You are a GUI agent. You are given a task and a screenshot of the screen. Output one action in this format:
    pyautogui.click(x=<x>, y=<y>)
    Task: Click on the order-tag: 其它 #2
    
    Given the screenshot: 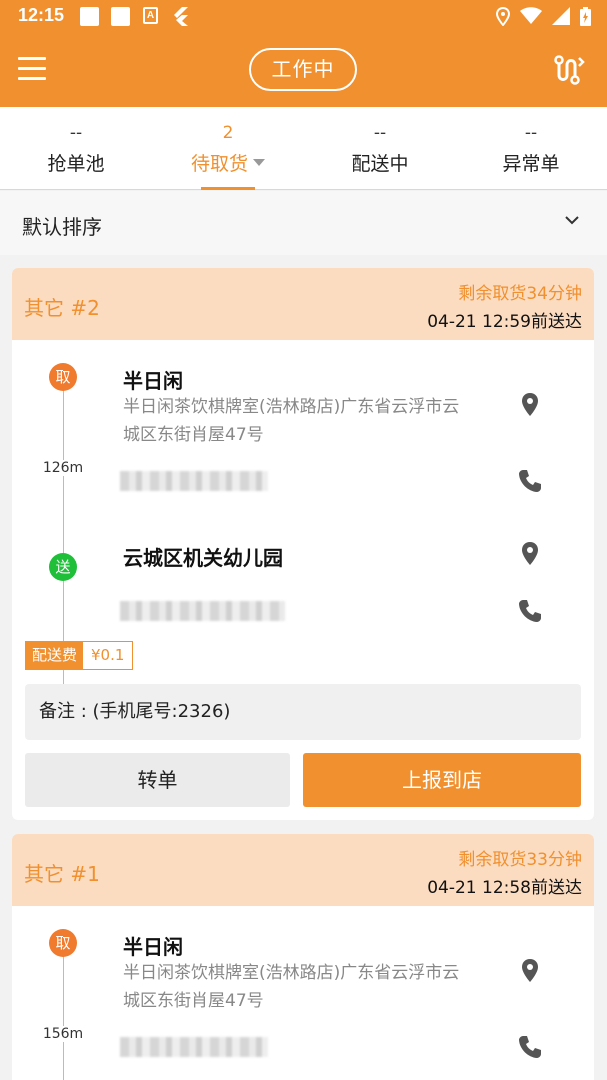 What is the action you would take?
    pyautogui.click(x=62, y=308)
    